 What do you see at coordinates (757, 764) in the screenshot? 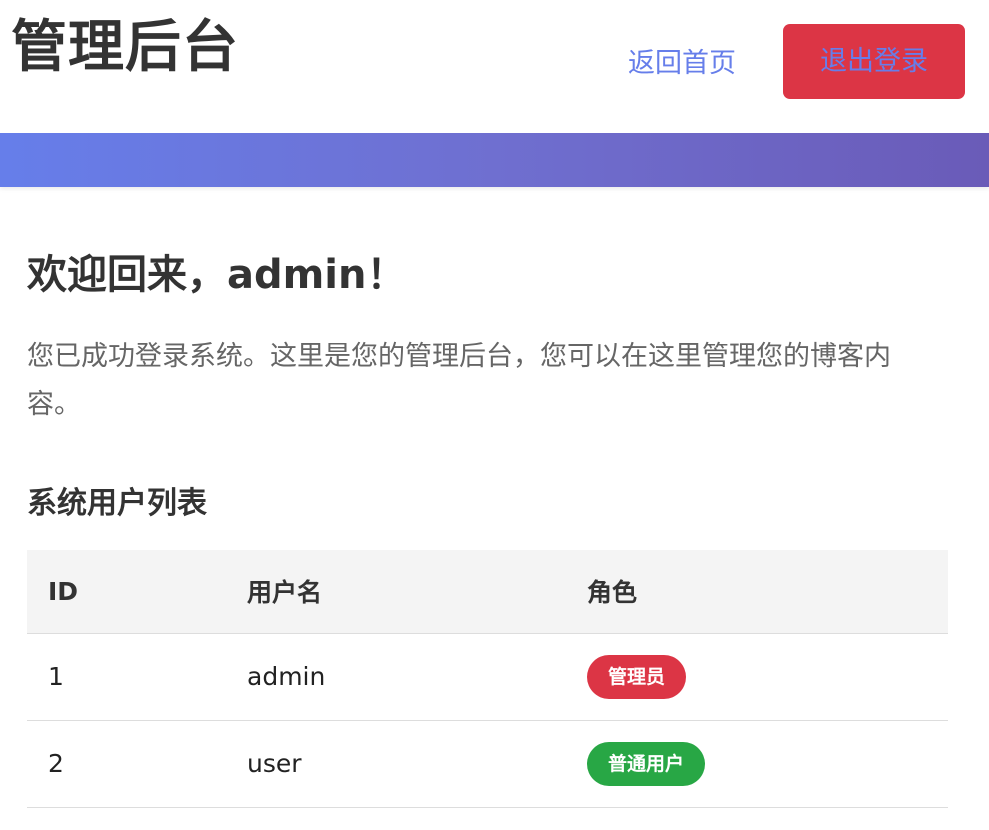
I see `role-cell: 普通用户` at bounding box center [757, 764].